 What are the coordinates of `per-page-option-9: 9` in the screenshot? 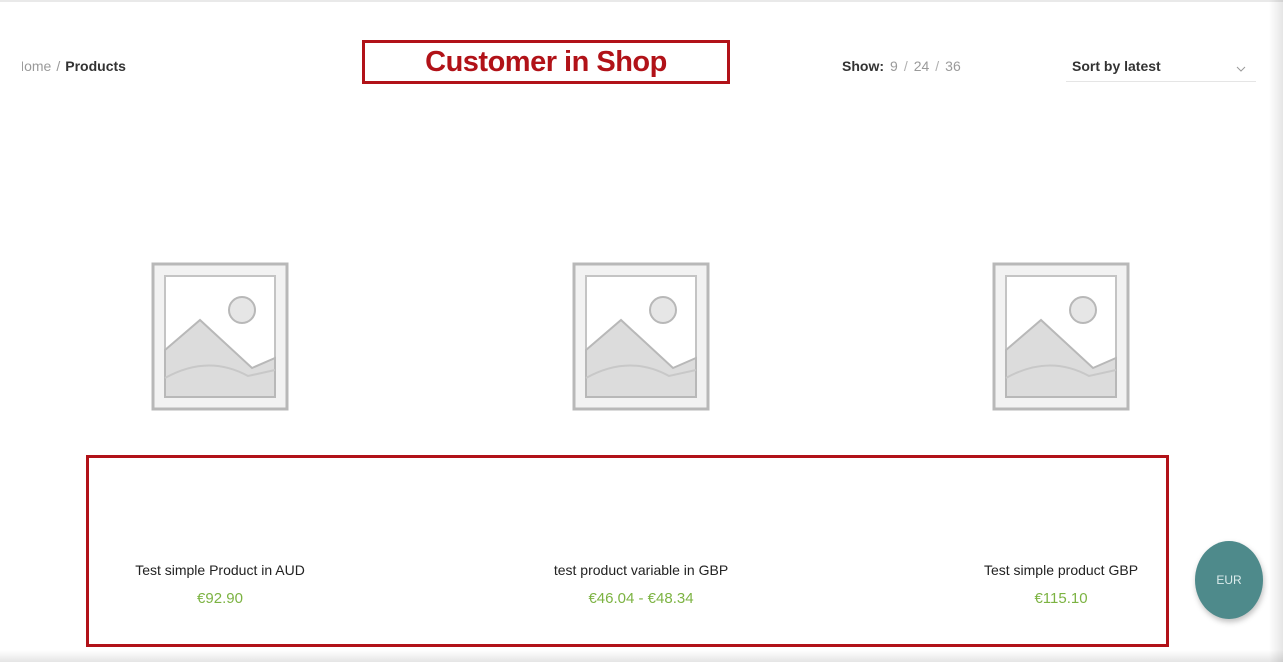 It's located at (894, 66).